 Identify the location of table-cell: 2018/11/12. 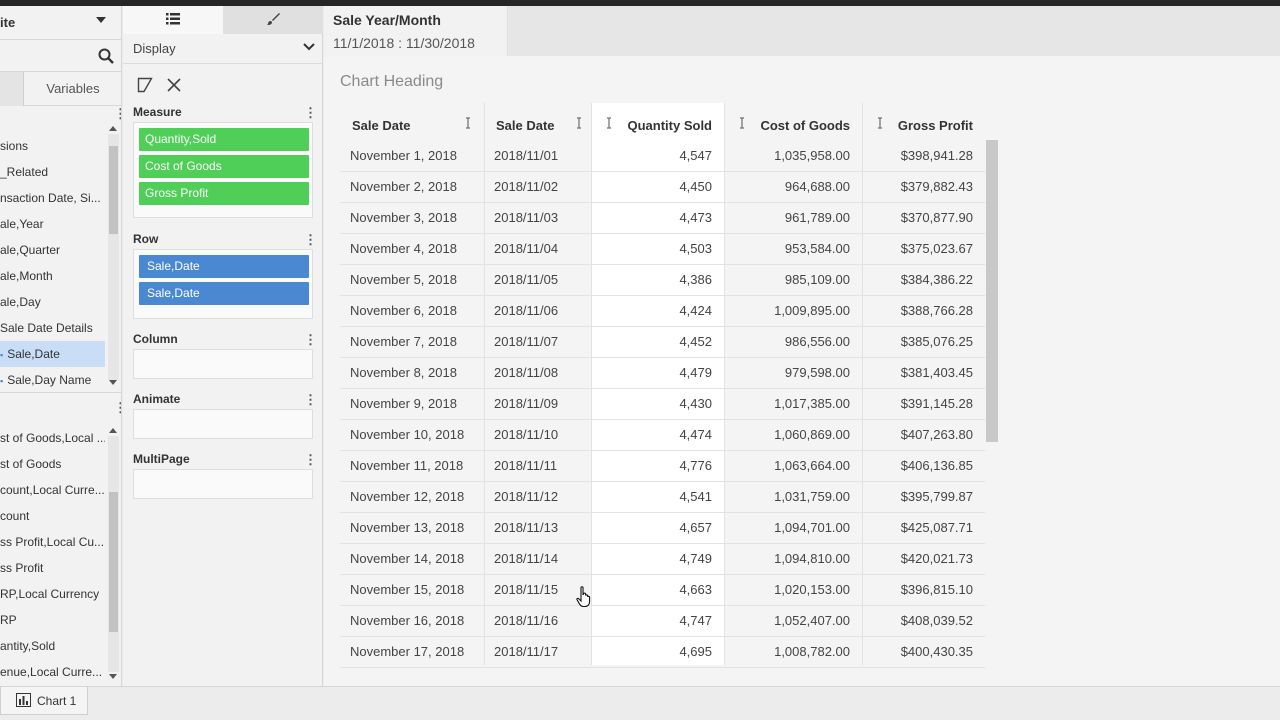
(526, 496).